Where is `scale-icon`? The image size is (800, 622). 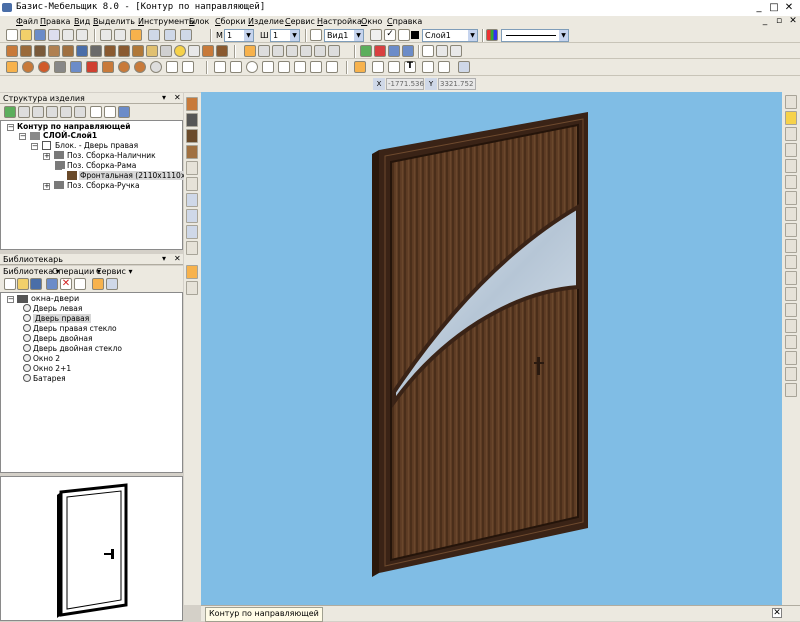 scale-icon is located at coordinates (320, 51).